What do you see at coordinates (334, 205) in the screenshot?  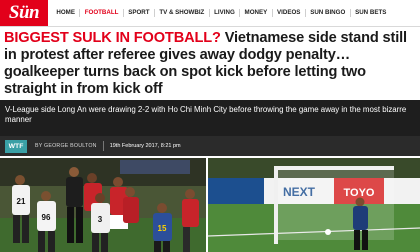 I see `goal-net` at bounding box center [334, 205].